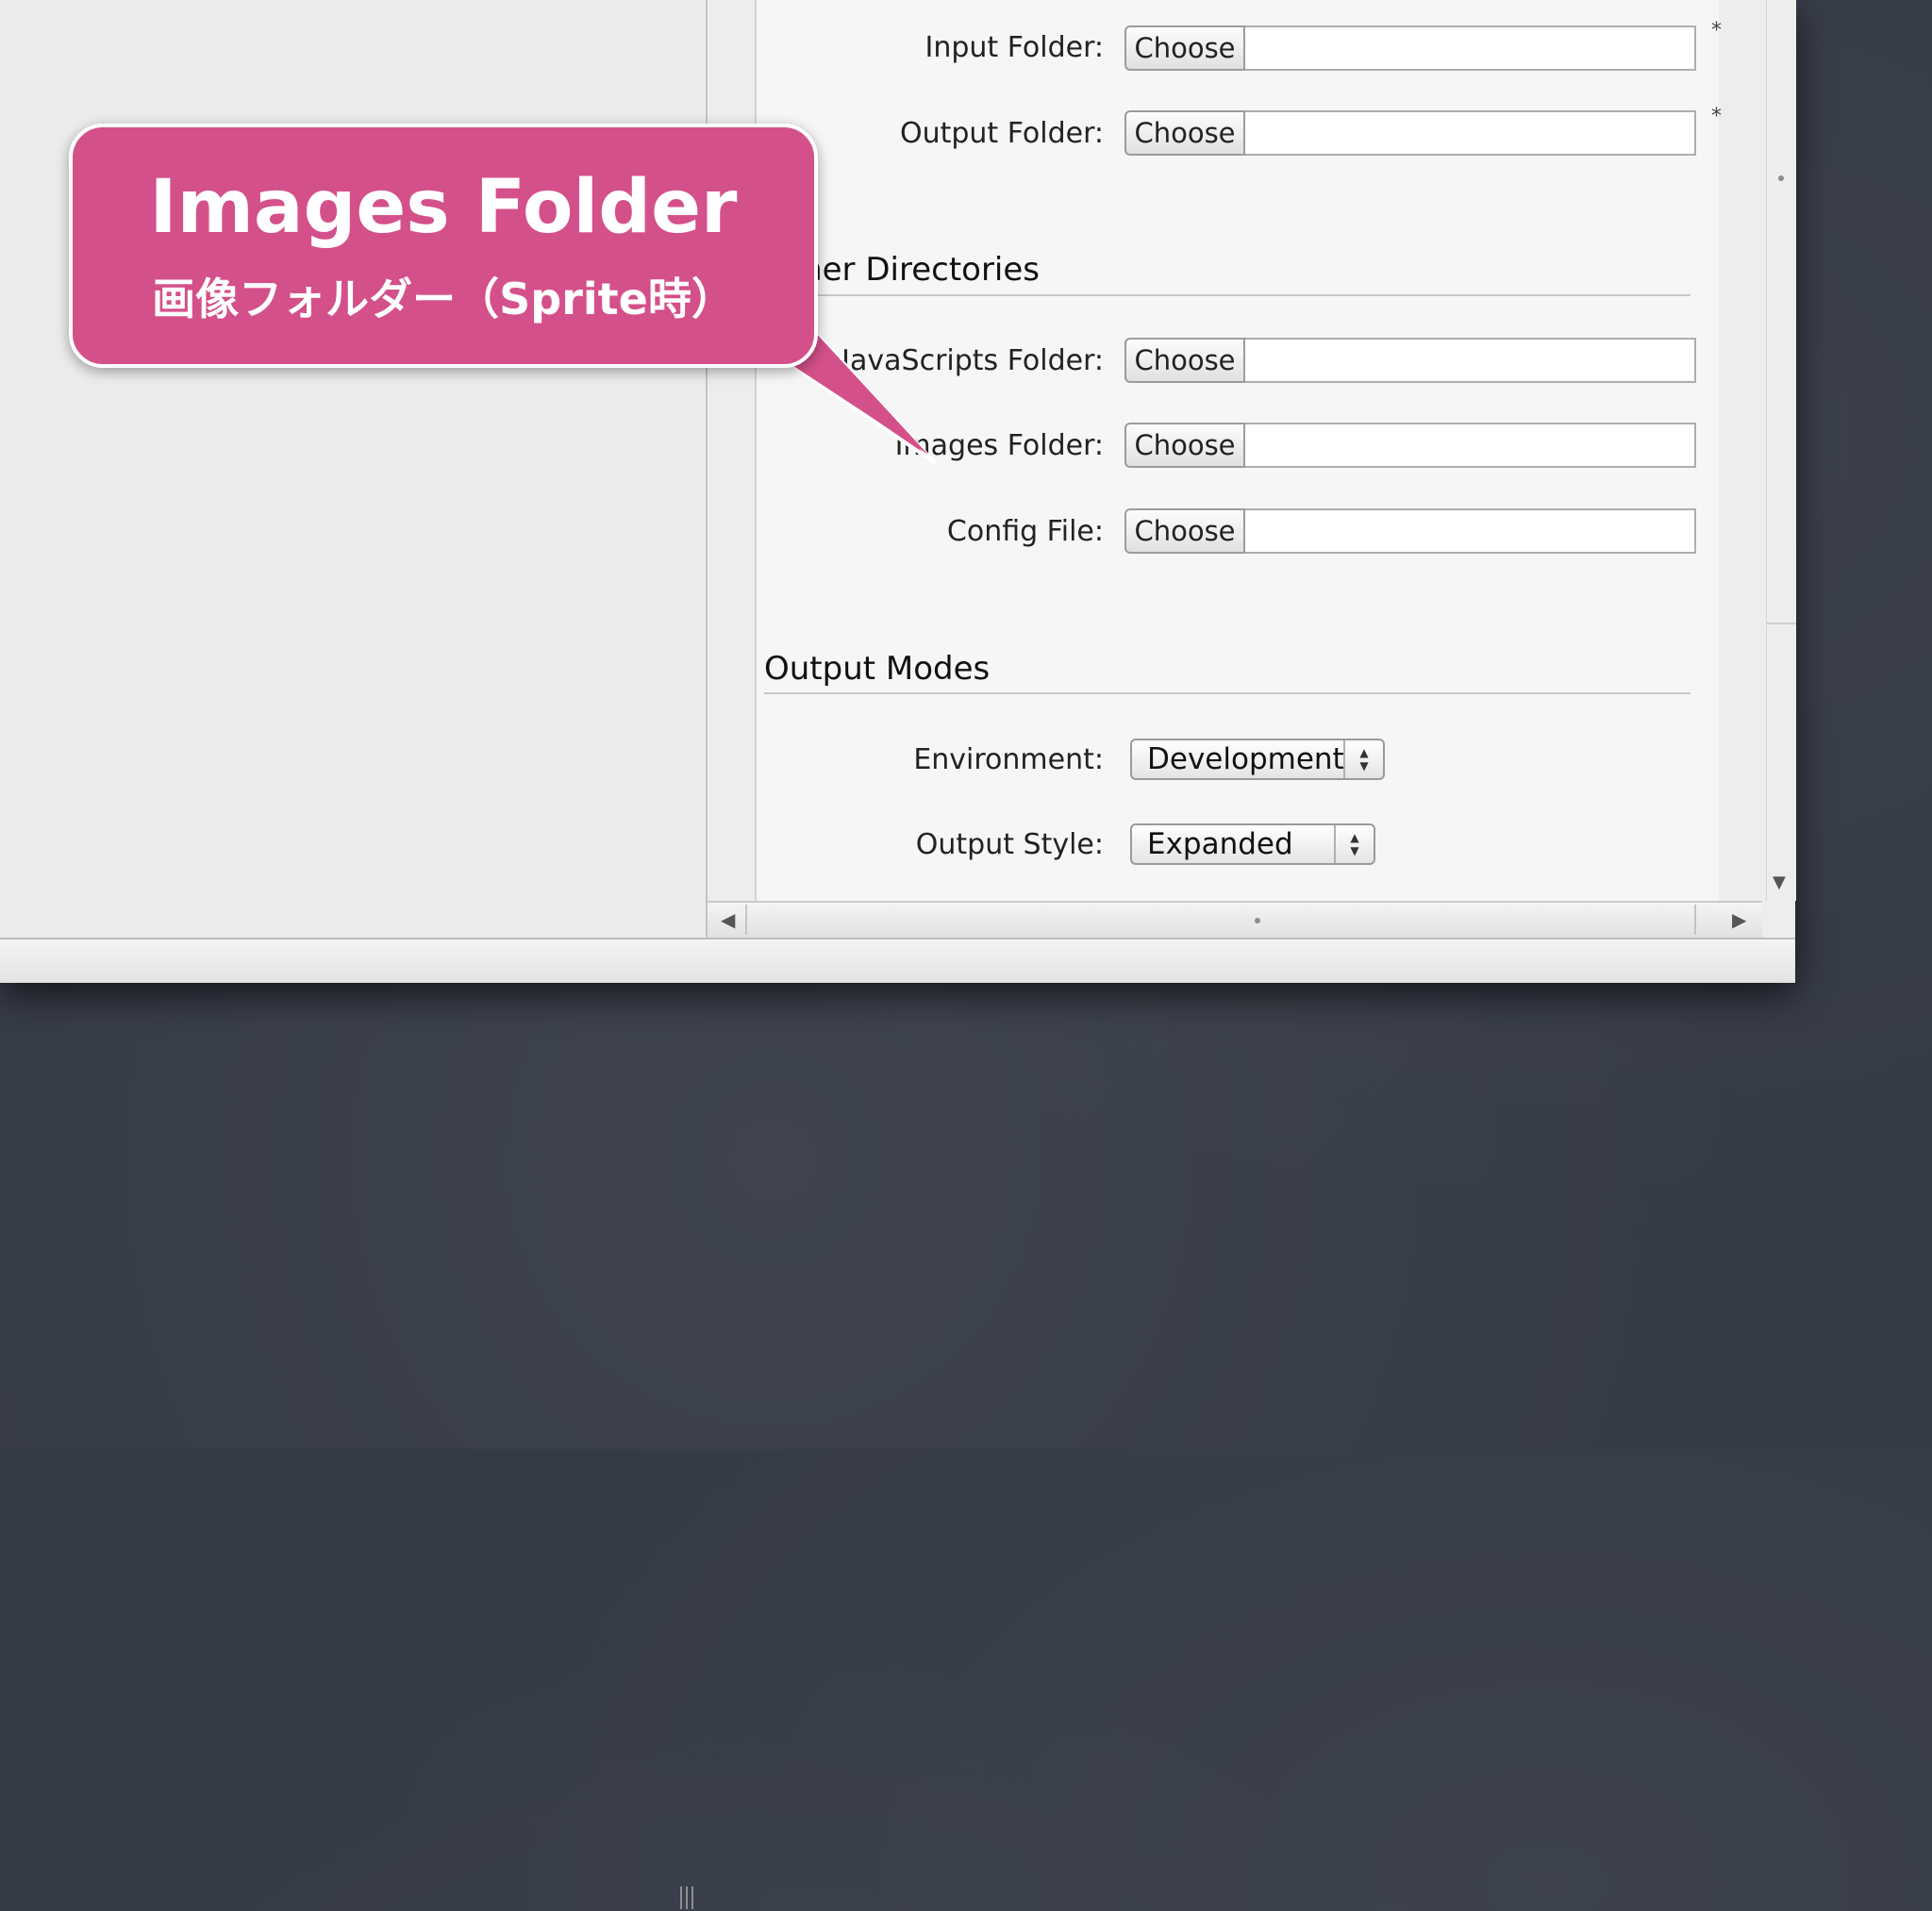  I want to click on output-modes-title: Output Modes, so click(877, 669).